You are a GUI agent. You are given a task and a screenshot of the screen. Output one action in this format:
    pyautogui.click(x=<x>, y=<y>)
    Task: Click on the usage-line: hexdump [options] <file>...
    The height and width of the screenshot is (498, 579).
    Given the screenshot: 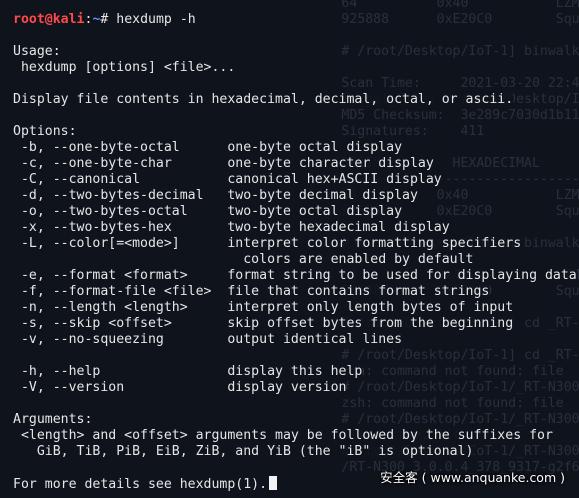 What is the action you would take?
    pyautogui.click(x=124, y=68)
    